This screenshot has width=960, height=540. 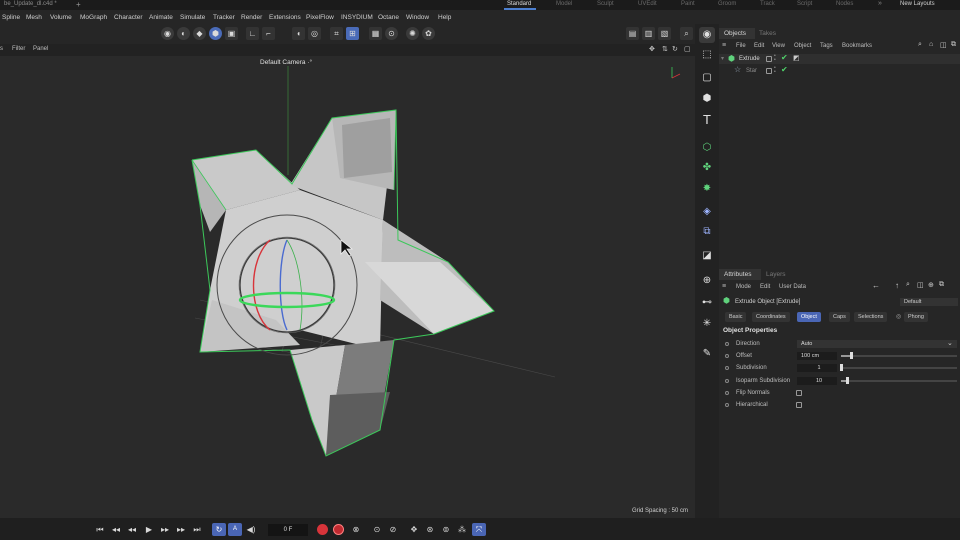 What do you see at coordinates (799, 393) in the screenshot?
I see `flip-normals-checkbox` at bounding box center [799, 393].